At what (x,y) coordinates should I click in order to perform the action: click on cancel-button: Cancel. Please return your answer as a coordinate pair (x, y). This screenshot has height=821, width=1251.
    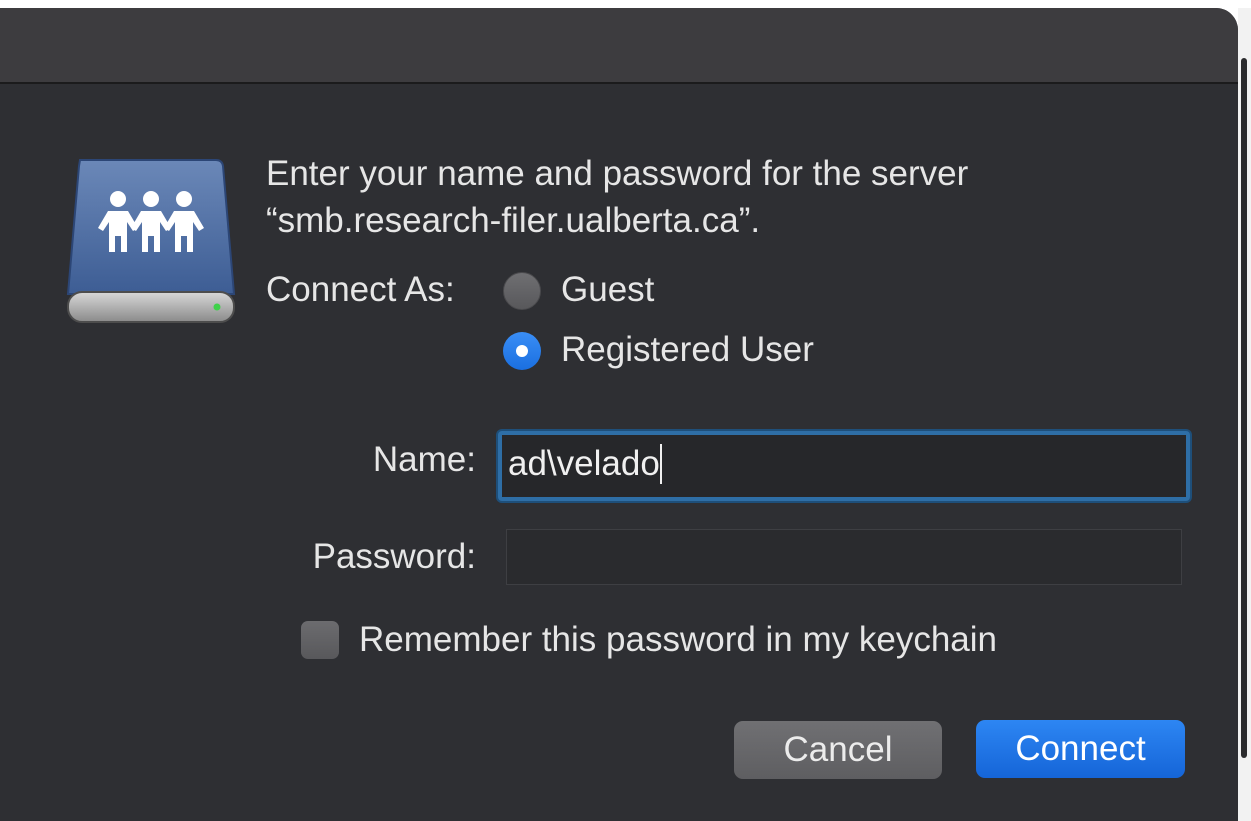
    Looking at the image, I should click on (838, 750).